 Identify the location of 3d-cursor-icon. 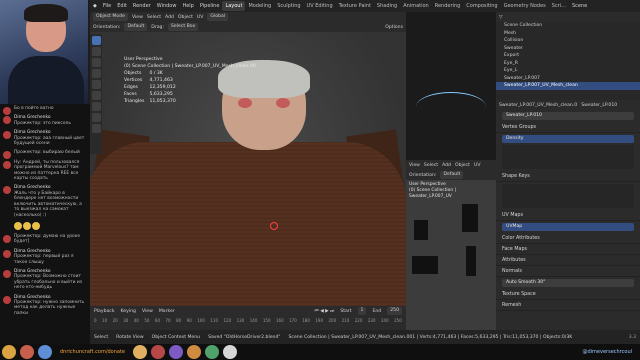
(274, 226).